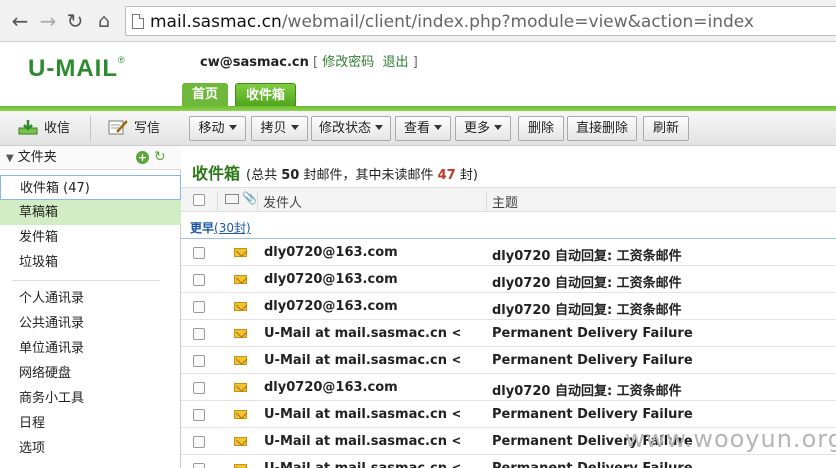  I want to click on tool-network-disk: 网络硬盘, so click(90, 373).